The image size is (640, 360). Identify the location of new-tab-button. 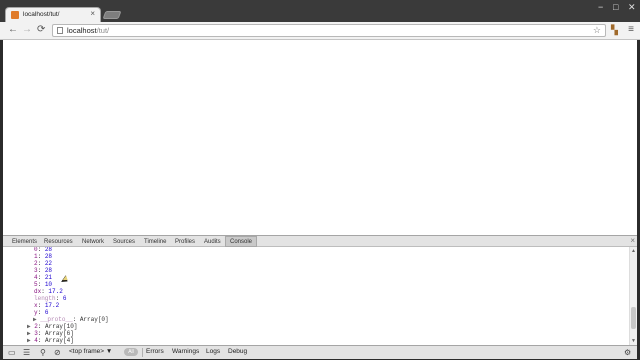
(112, 15).